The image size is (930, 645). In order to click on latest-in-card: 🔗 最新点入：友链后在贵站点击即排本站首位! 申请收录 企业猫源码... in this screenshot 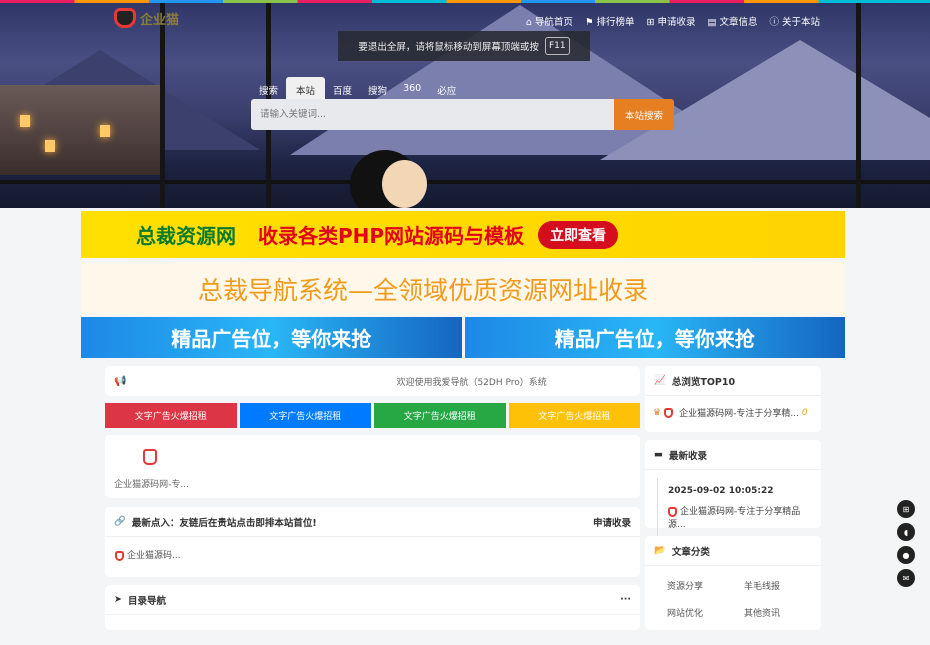, I will do `click(372, 542)`.